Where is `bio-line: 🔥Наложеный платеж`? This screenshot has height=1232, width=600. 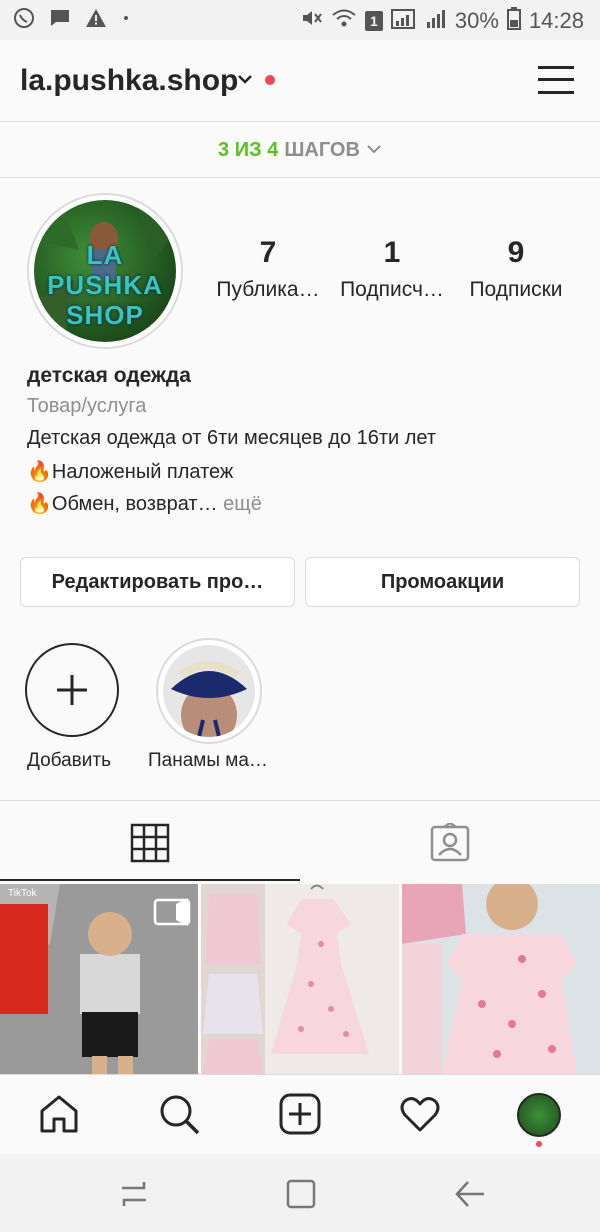
bio-line: 🔥Наложеный платеж is located at coordinates (130, 471).